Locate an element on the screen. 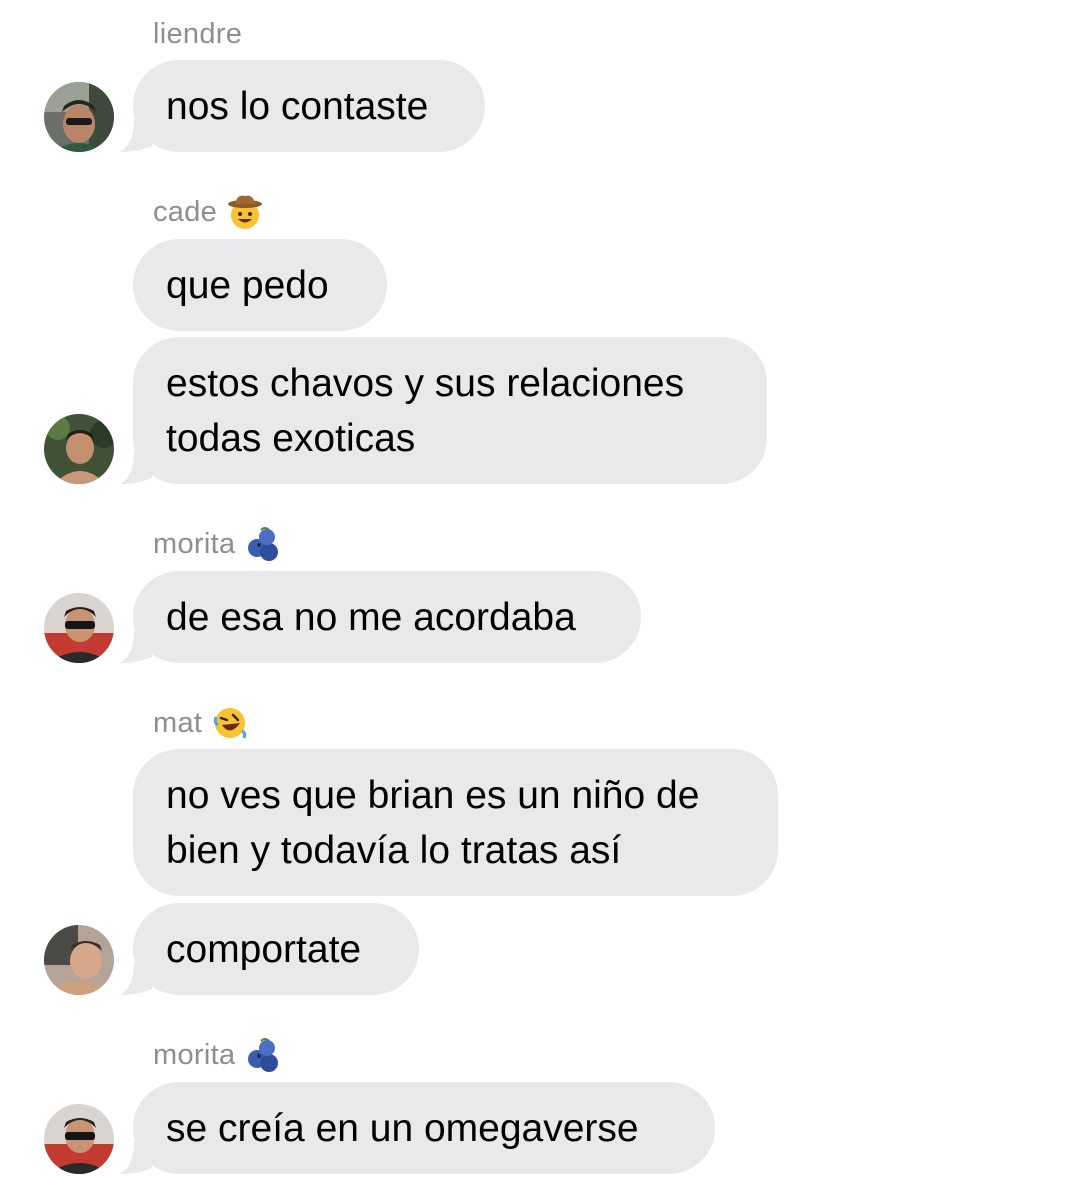  message-bubble: de esa no me acordaba is located at coordinates (387, 617).